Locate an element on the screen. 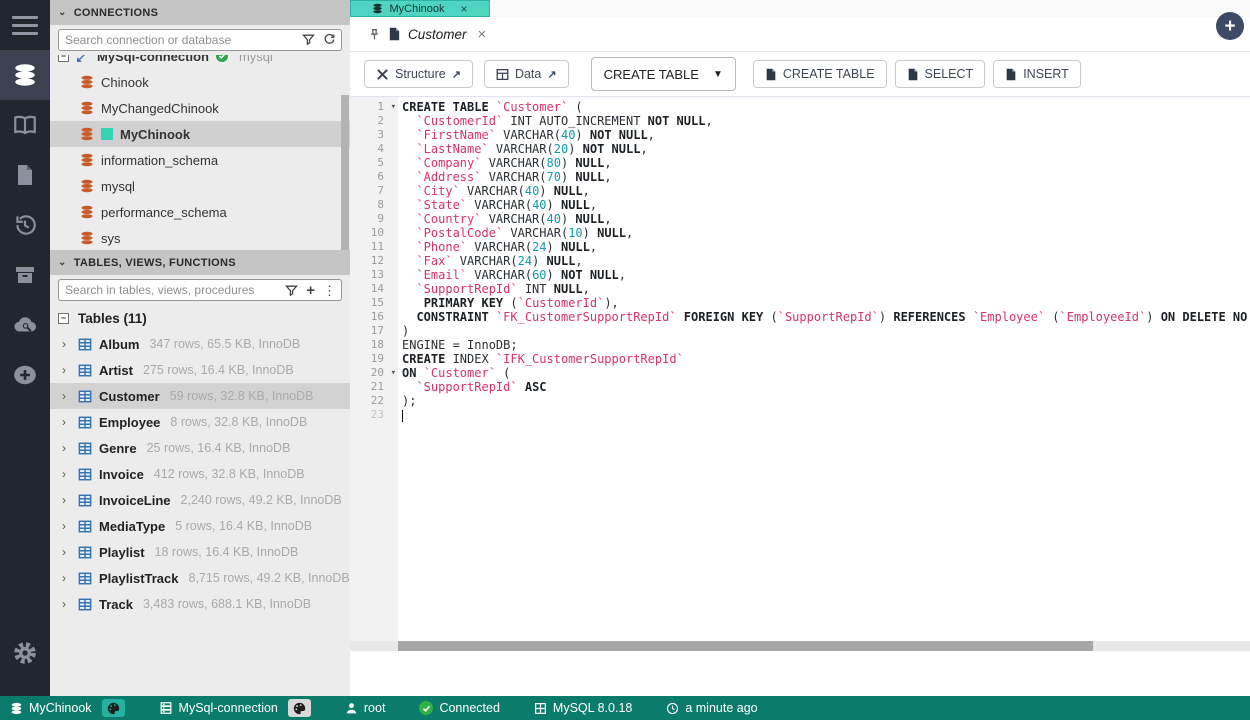 Image resolution: width=1250 pixels, height=720 pixels. database-tab-strip: MyChinook × is located at coordinates (800, 8).